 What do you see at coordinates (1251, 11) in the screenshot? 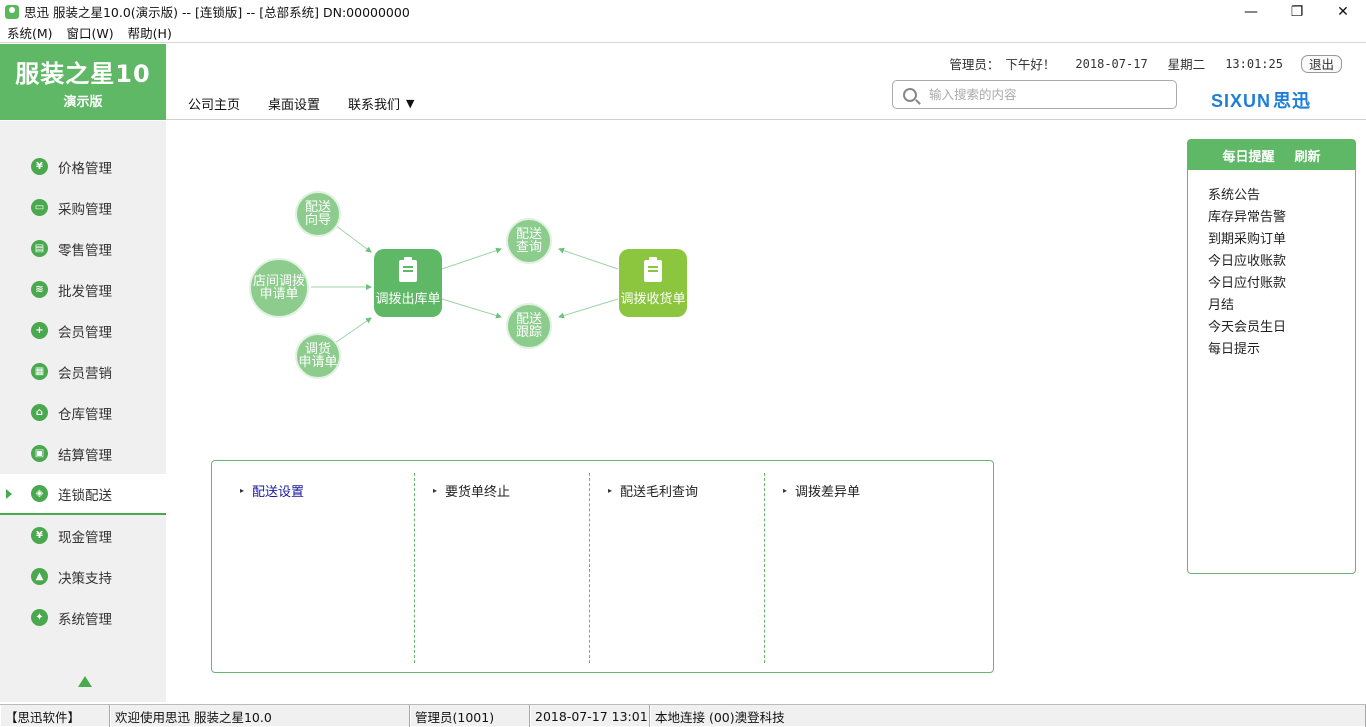
I see `minimize-button: —` at bounding box center [1251, 11].